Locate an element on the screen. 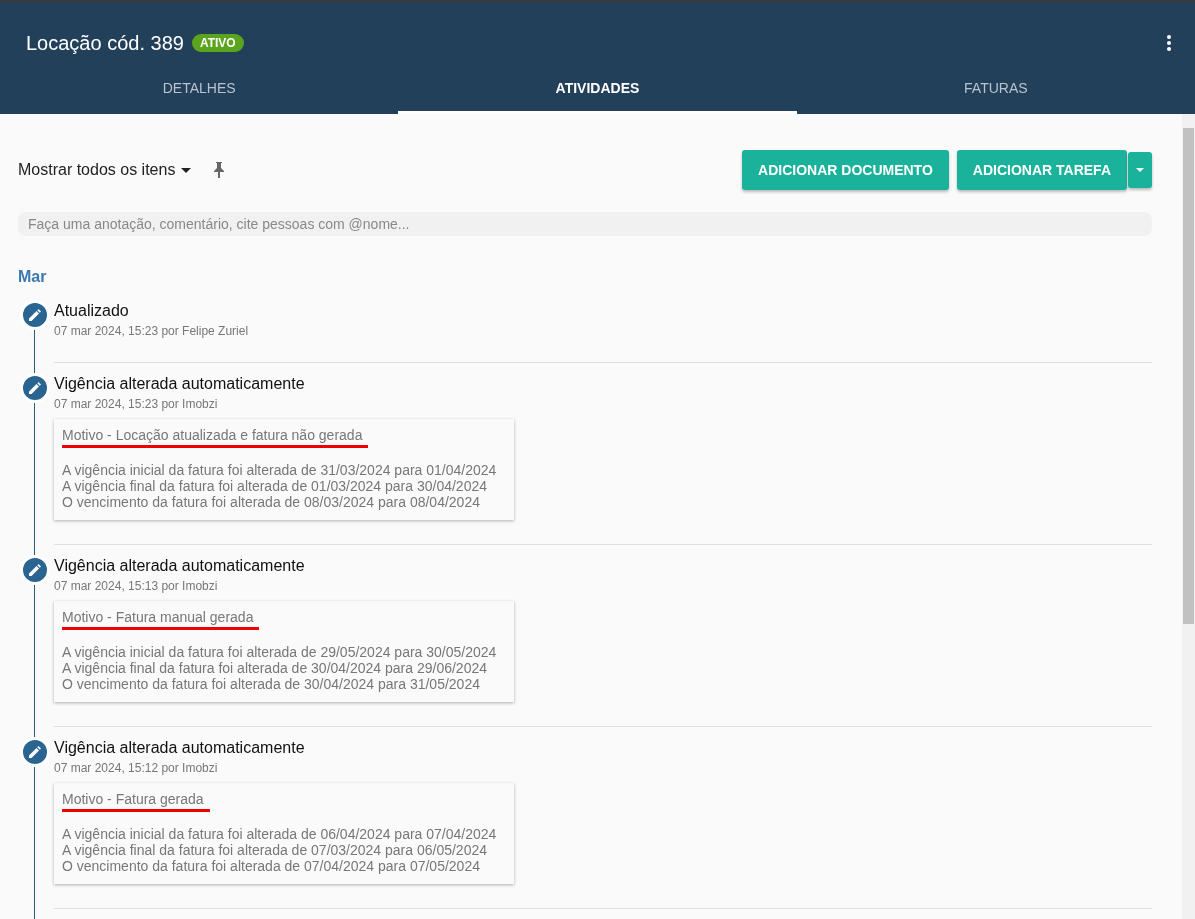 Image resolution: width=1195 pixels, height=919 pixels. note-line: A vigência final da fatura foi alterada de 07/03/2024 para 06/05/2024 is located at coordinates (275, 850).